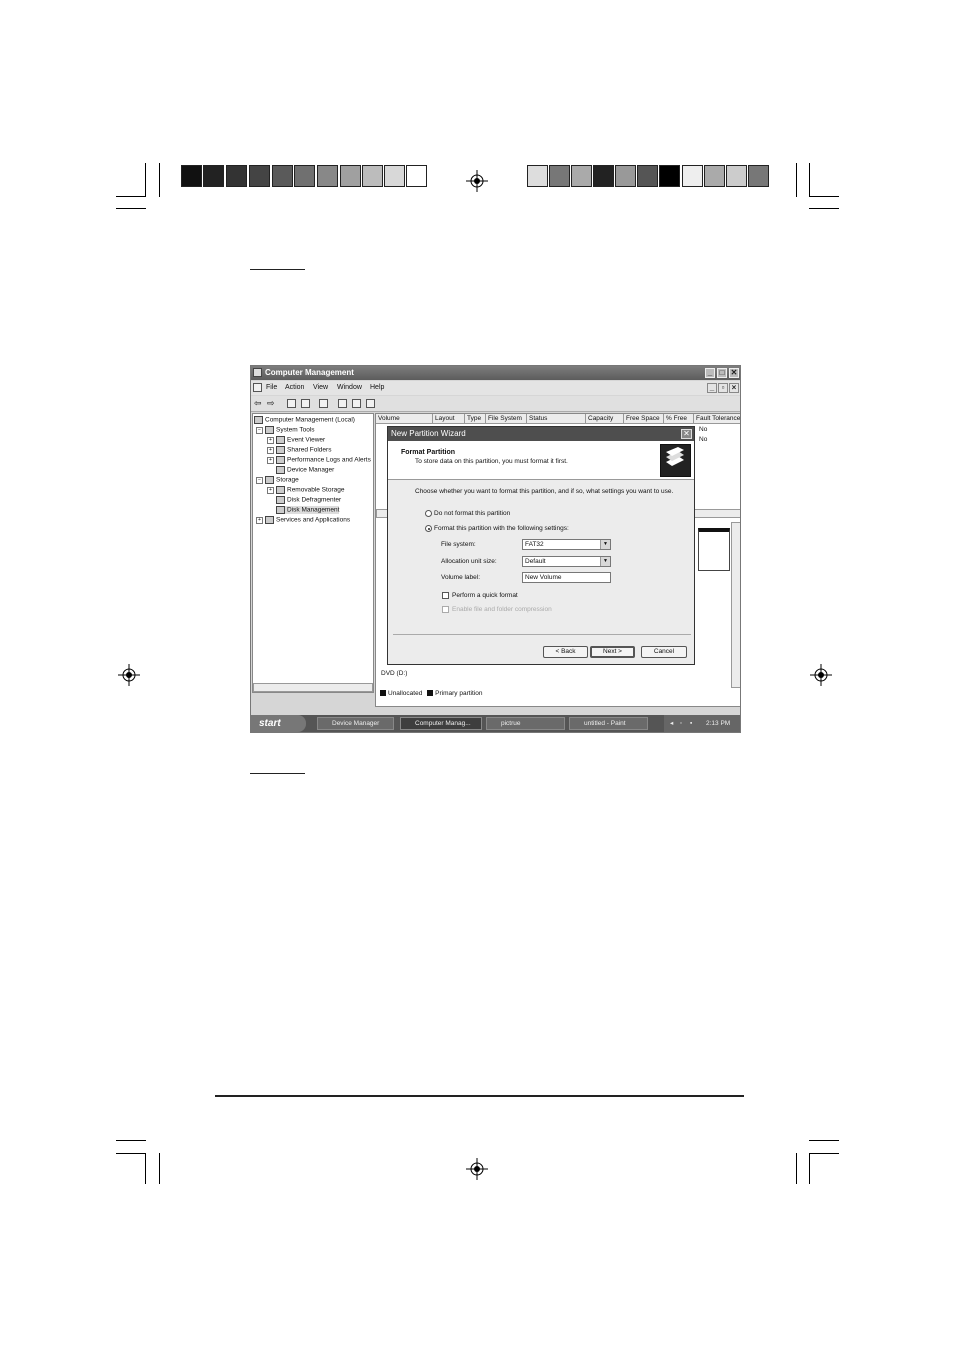  I want to click on dialog-separator, so click(542, 634).